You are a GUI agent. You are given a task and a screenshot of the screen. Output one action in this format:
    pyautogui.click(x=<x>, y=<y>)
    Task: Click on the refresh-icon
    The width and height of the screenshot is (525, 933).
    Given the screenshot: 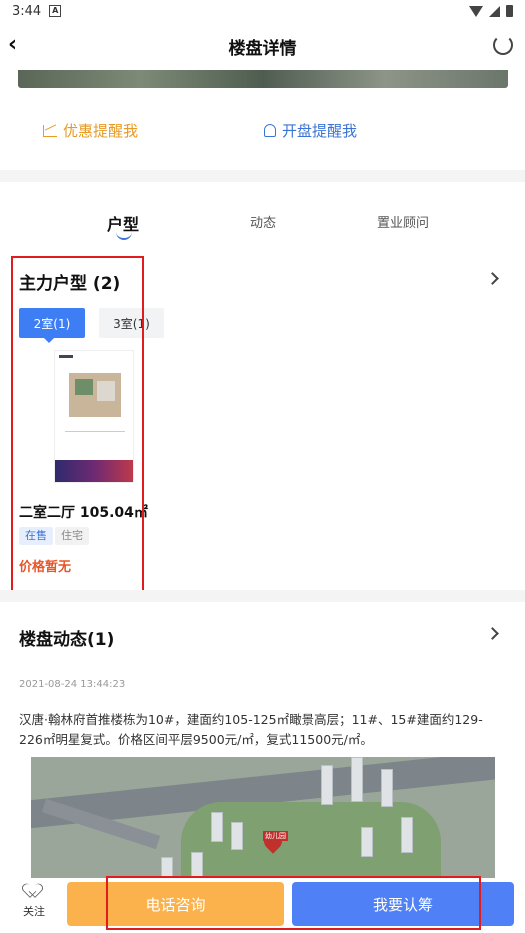 What is the action you would take?
    pyautogui.click(x=503, y=45)
    